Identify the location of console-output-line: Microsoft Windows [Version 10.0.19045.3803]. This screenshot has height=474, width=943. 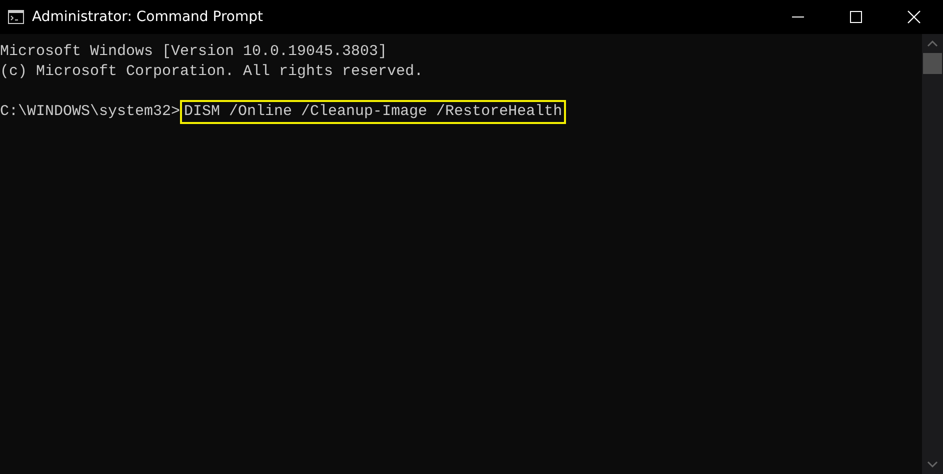
(194, 52).